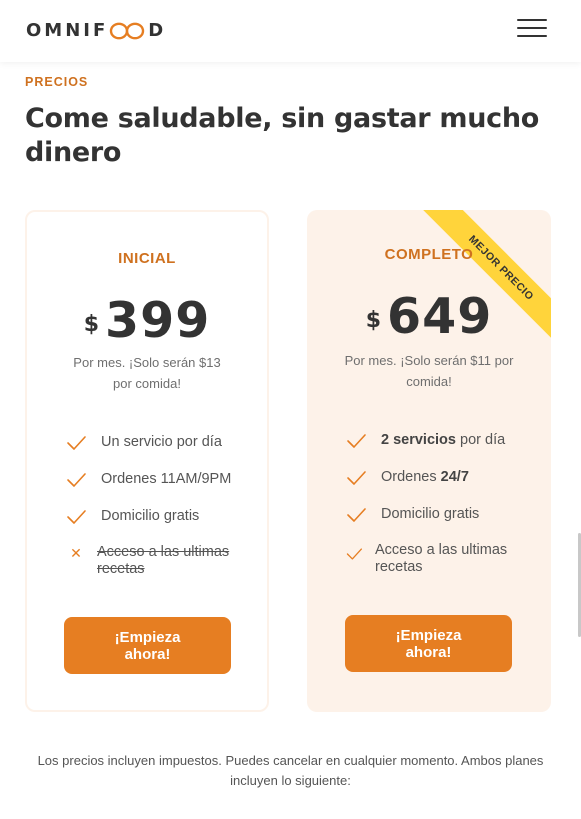  What do you see at coordinates (147, 383) in the screenshot?
I see `price-note-line-2: por comida!` at bounding box center [147, 383].